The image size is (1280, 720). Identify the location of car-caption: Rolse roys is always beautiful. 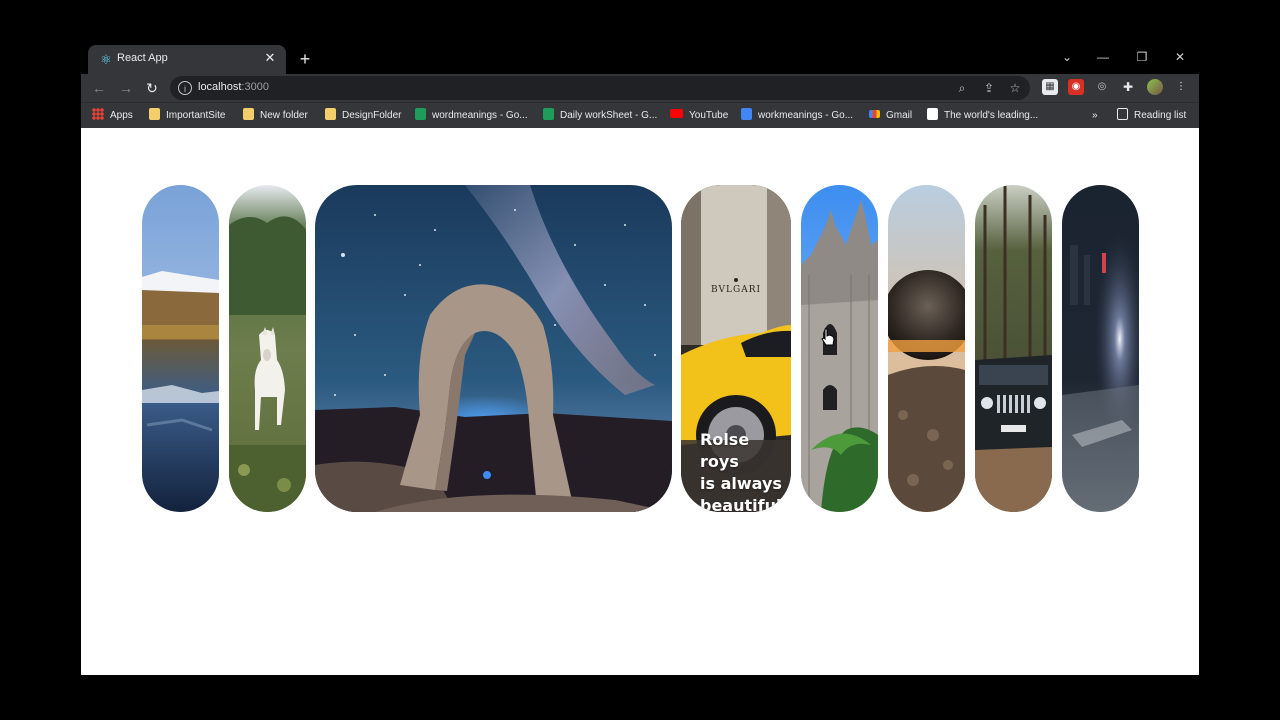
(745, 470).